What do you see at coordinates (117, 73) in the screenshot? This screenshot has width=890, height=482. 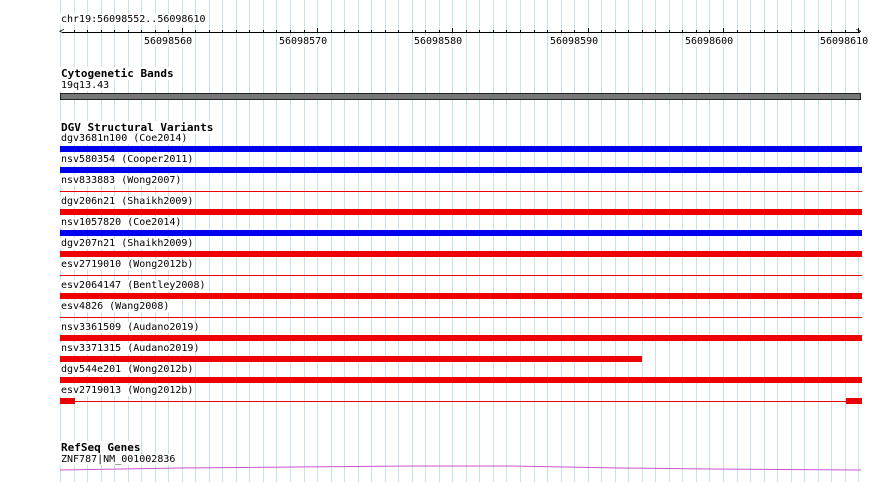 I see `cytoband-track-title: Cytogenetic Bands` at bounding box center [117, 73].